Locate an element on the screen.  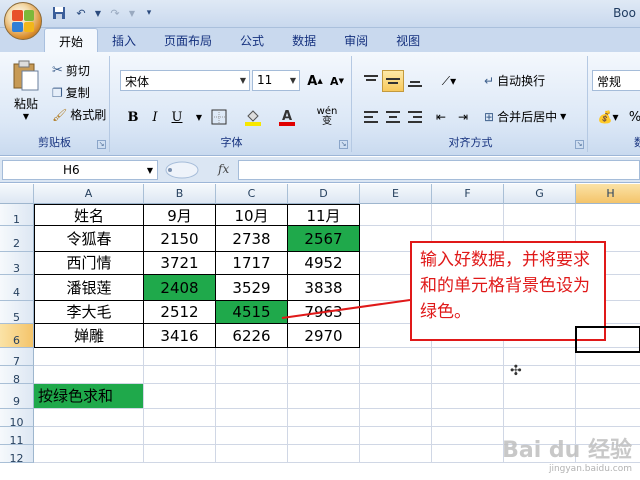
cursor-cross-icon: ✣ is located at coordinates (516, 371).